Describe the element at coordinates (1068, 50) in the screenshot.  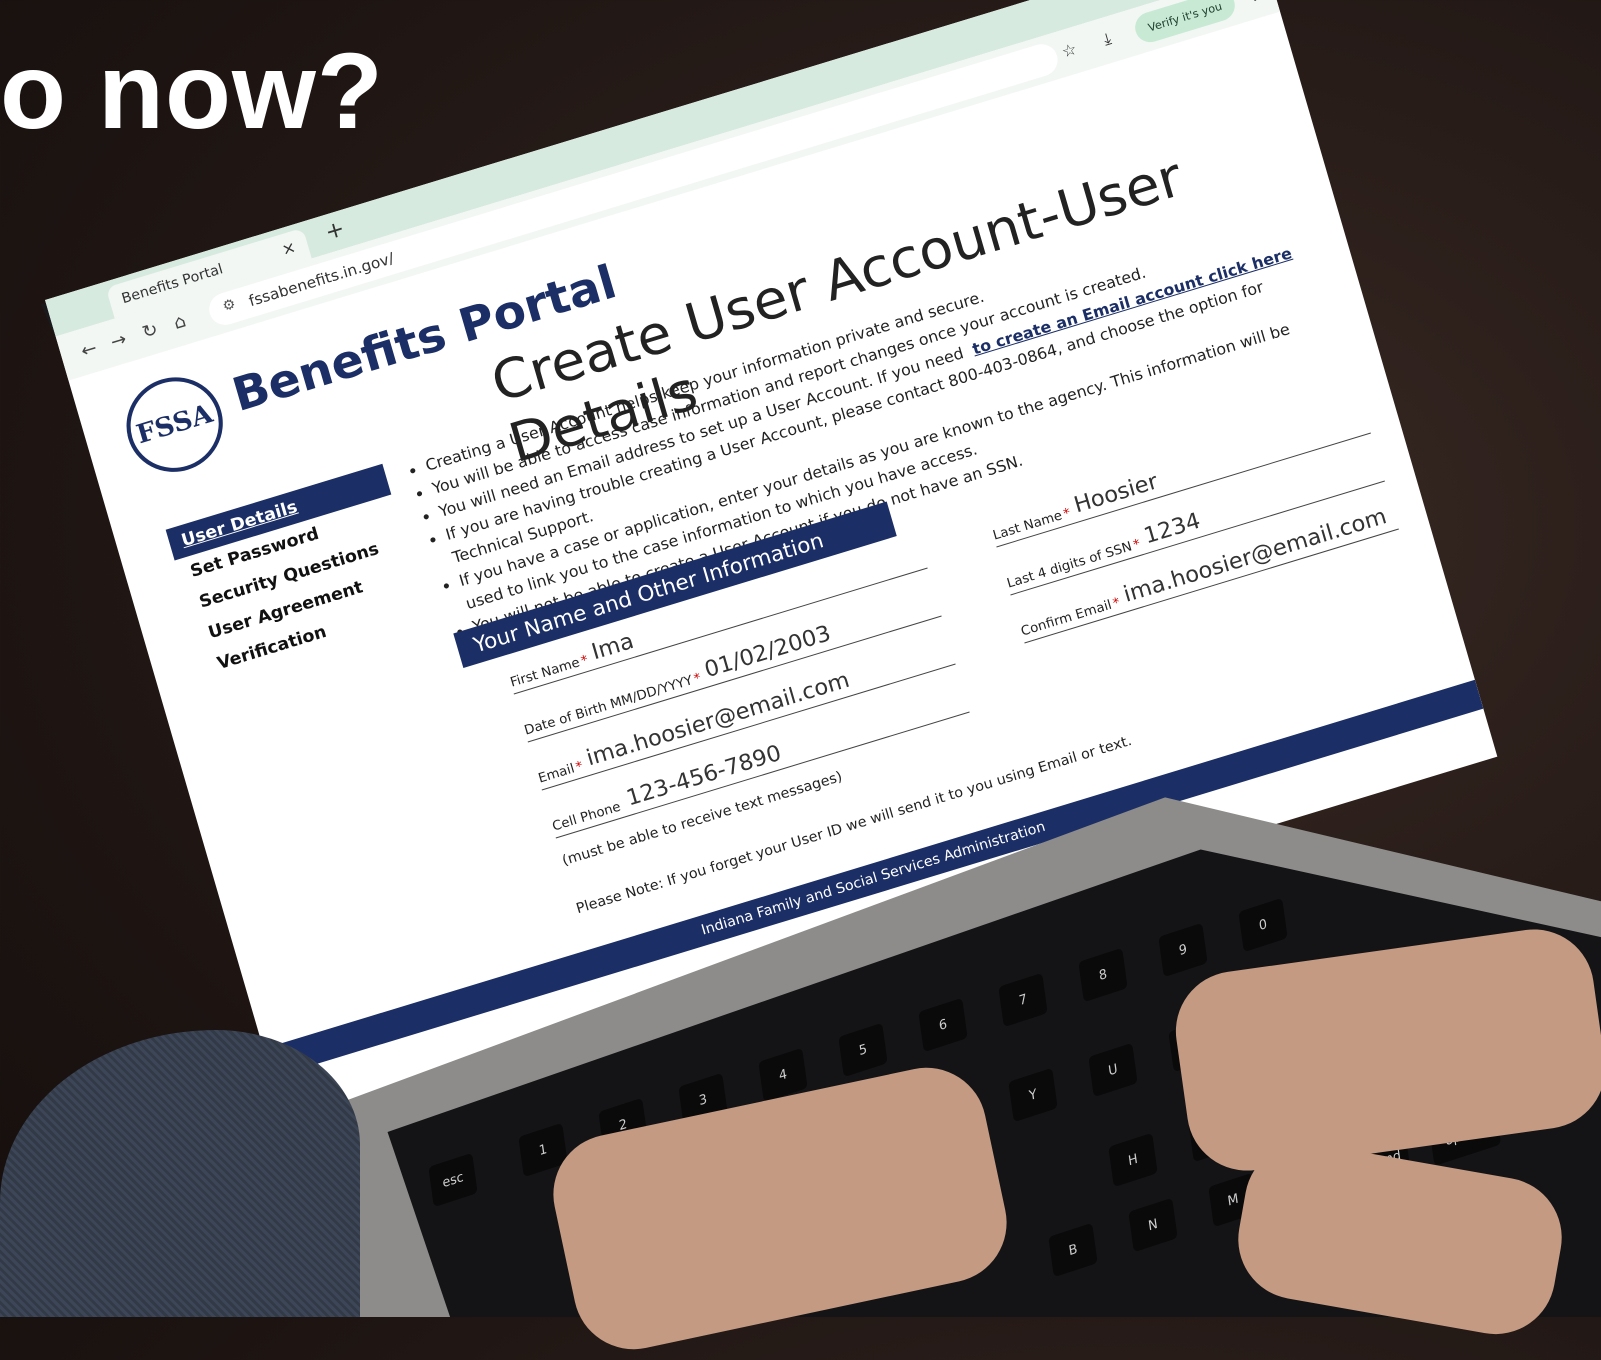
I see `bookmark-star-icon: ☆` at that location.